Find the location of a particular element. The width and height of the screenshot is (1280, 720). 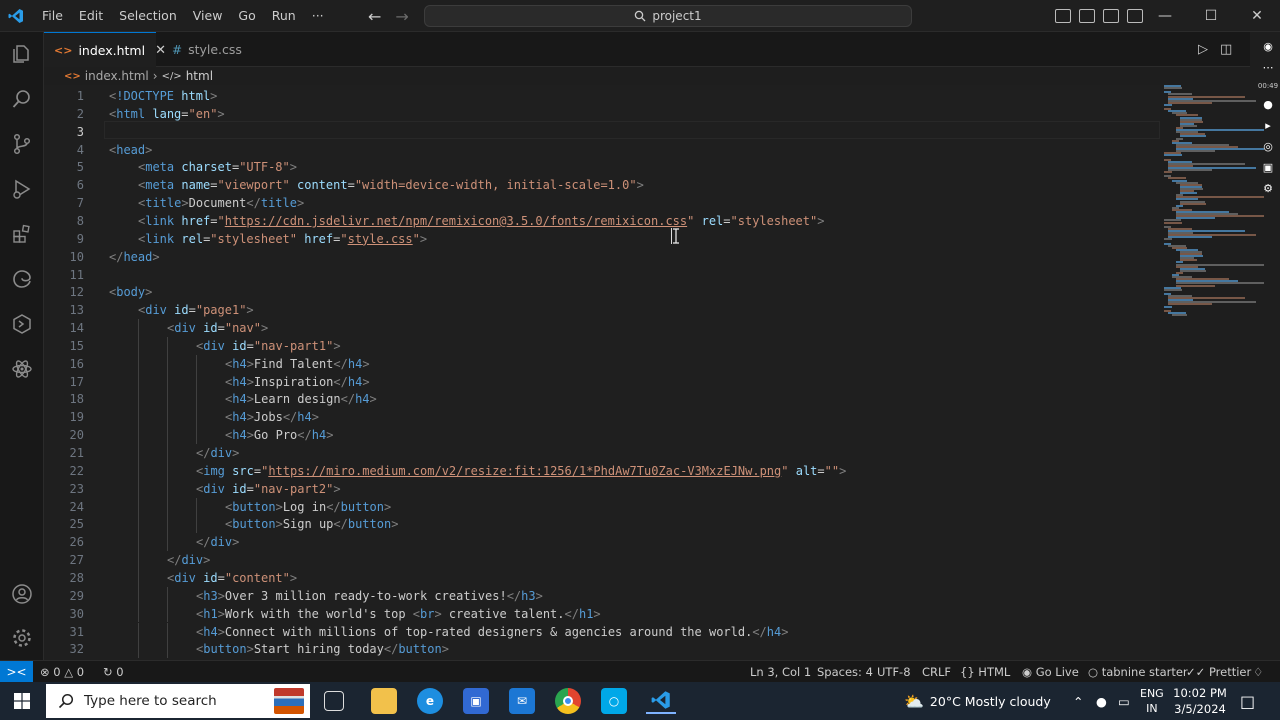

minimap is located at coordinates (1212, 205).